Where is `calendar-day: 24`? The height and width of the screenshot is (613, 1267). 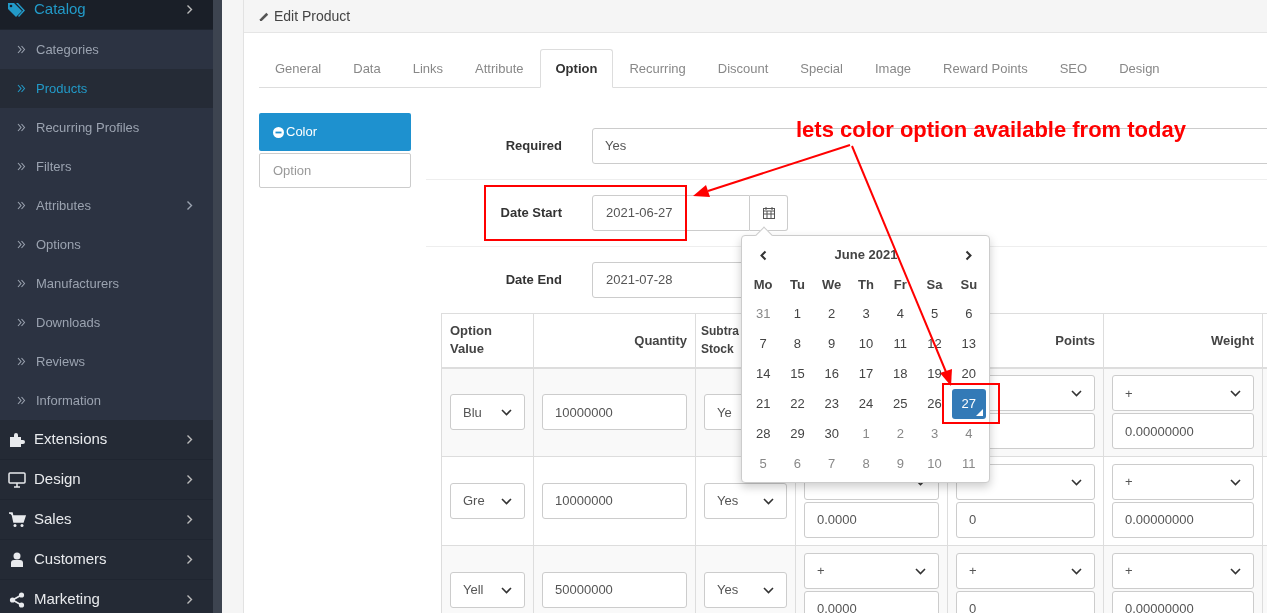
calendar-day: 24 is located at coordinates (866, 404).